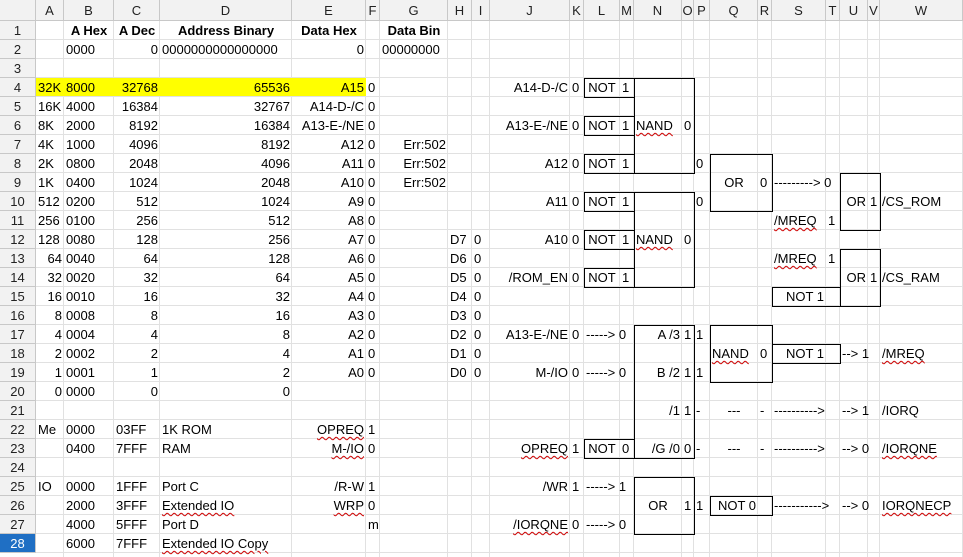  Describe the element at coordinates (329, 10) in the screenshot. I see `column-header-e: E` at that location.